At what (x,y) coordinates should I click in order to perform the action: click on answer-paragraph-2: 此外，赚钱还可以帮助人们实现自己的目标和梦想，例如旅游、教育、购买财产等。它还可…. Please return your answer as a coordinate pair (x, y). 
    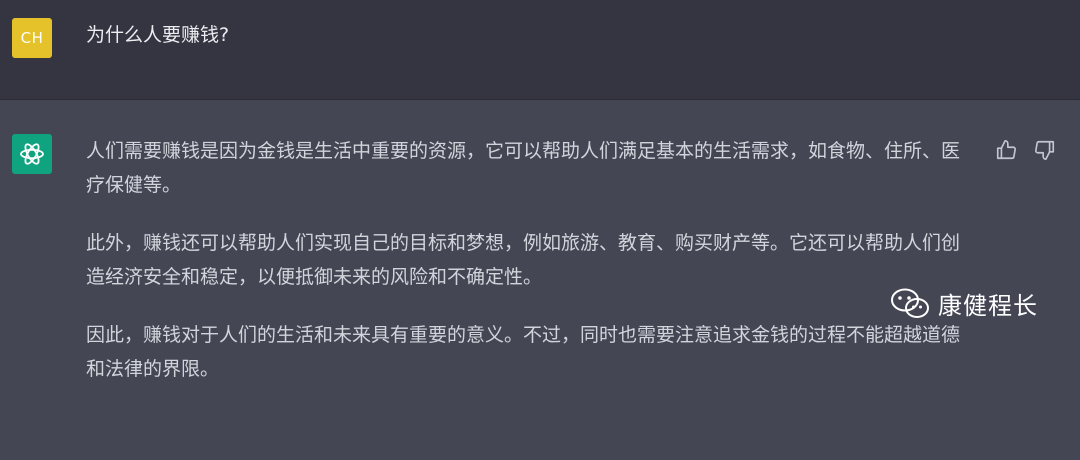
    Looking at the image, I should click on (523, 260).